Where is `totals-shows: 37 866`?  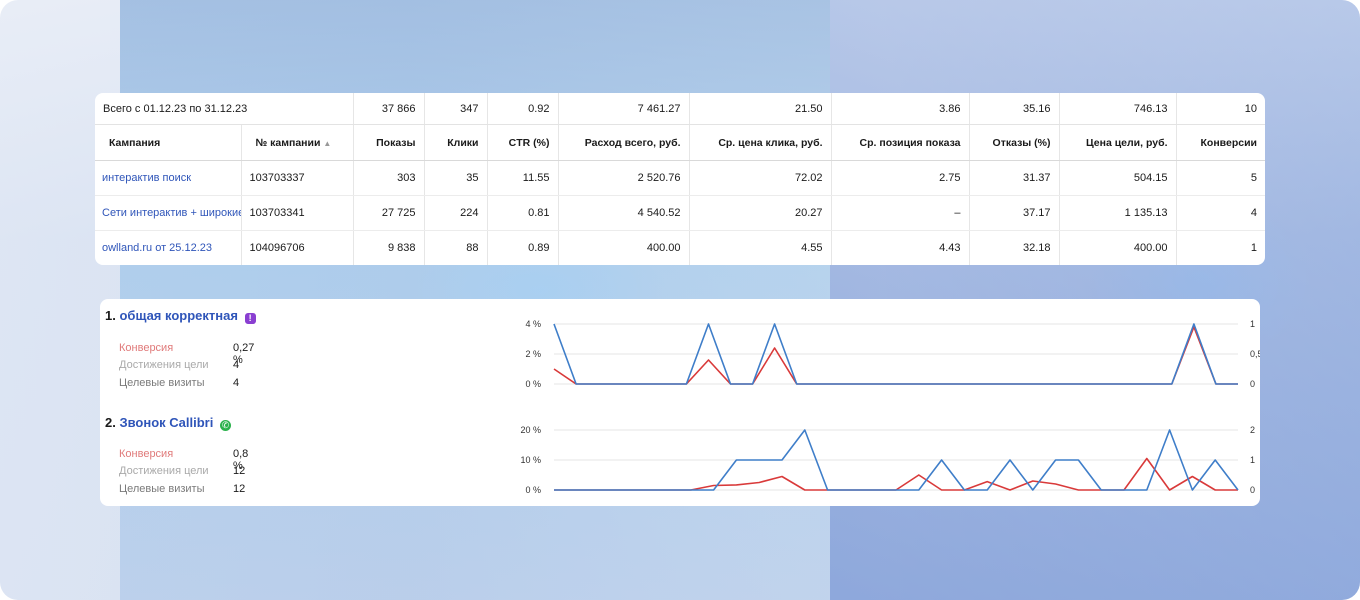
totals-shows: 37 866 is located at coordinates (388, 109).